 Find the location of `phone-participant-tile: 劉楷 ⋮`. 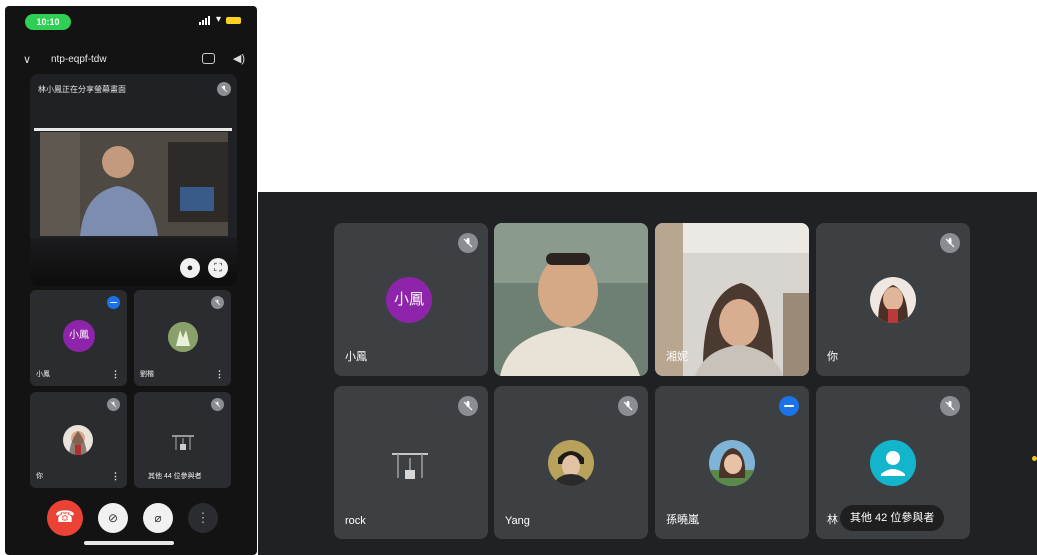

phone-participant-tile: 劉楷 ⋮ is located at coordinates (182, 338).